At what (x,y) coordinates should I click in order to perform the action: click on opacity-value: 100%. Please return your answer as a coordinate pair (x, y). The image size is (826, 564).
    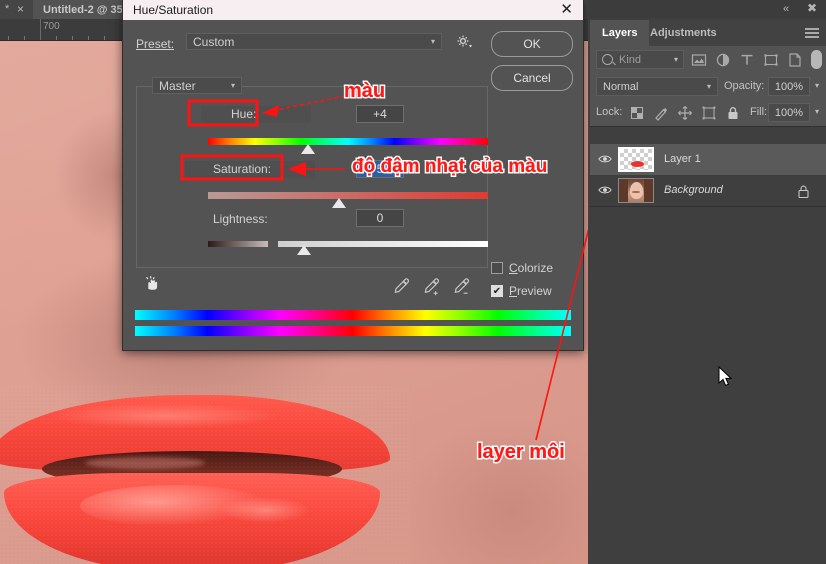
    Looking at the image, I should click on (789, 86).